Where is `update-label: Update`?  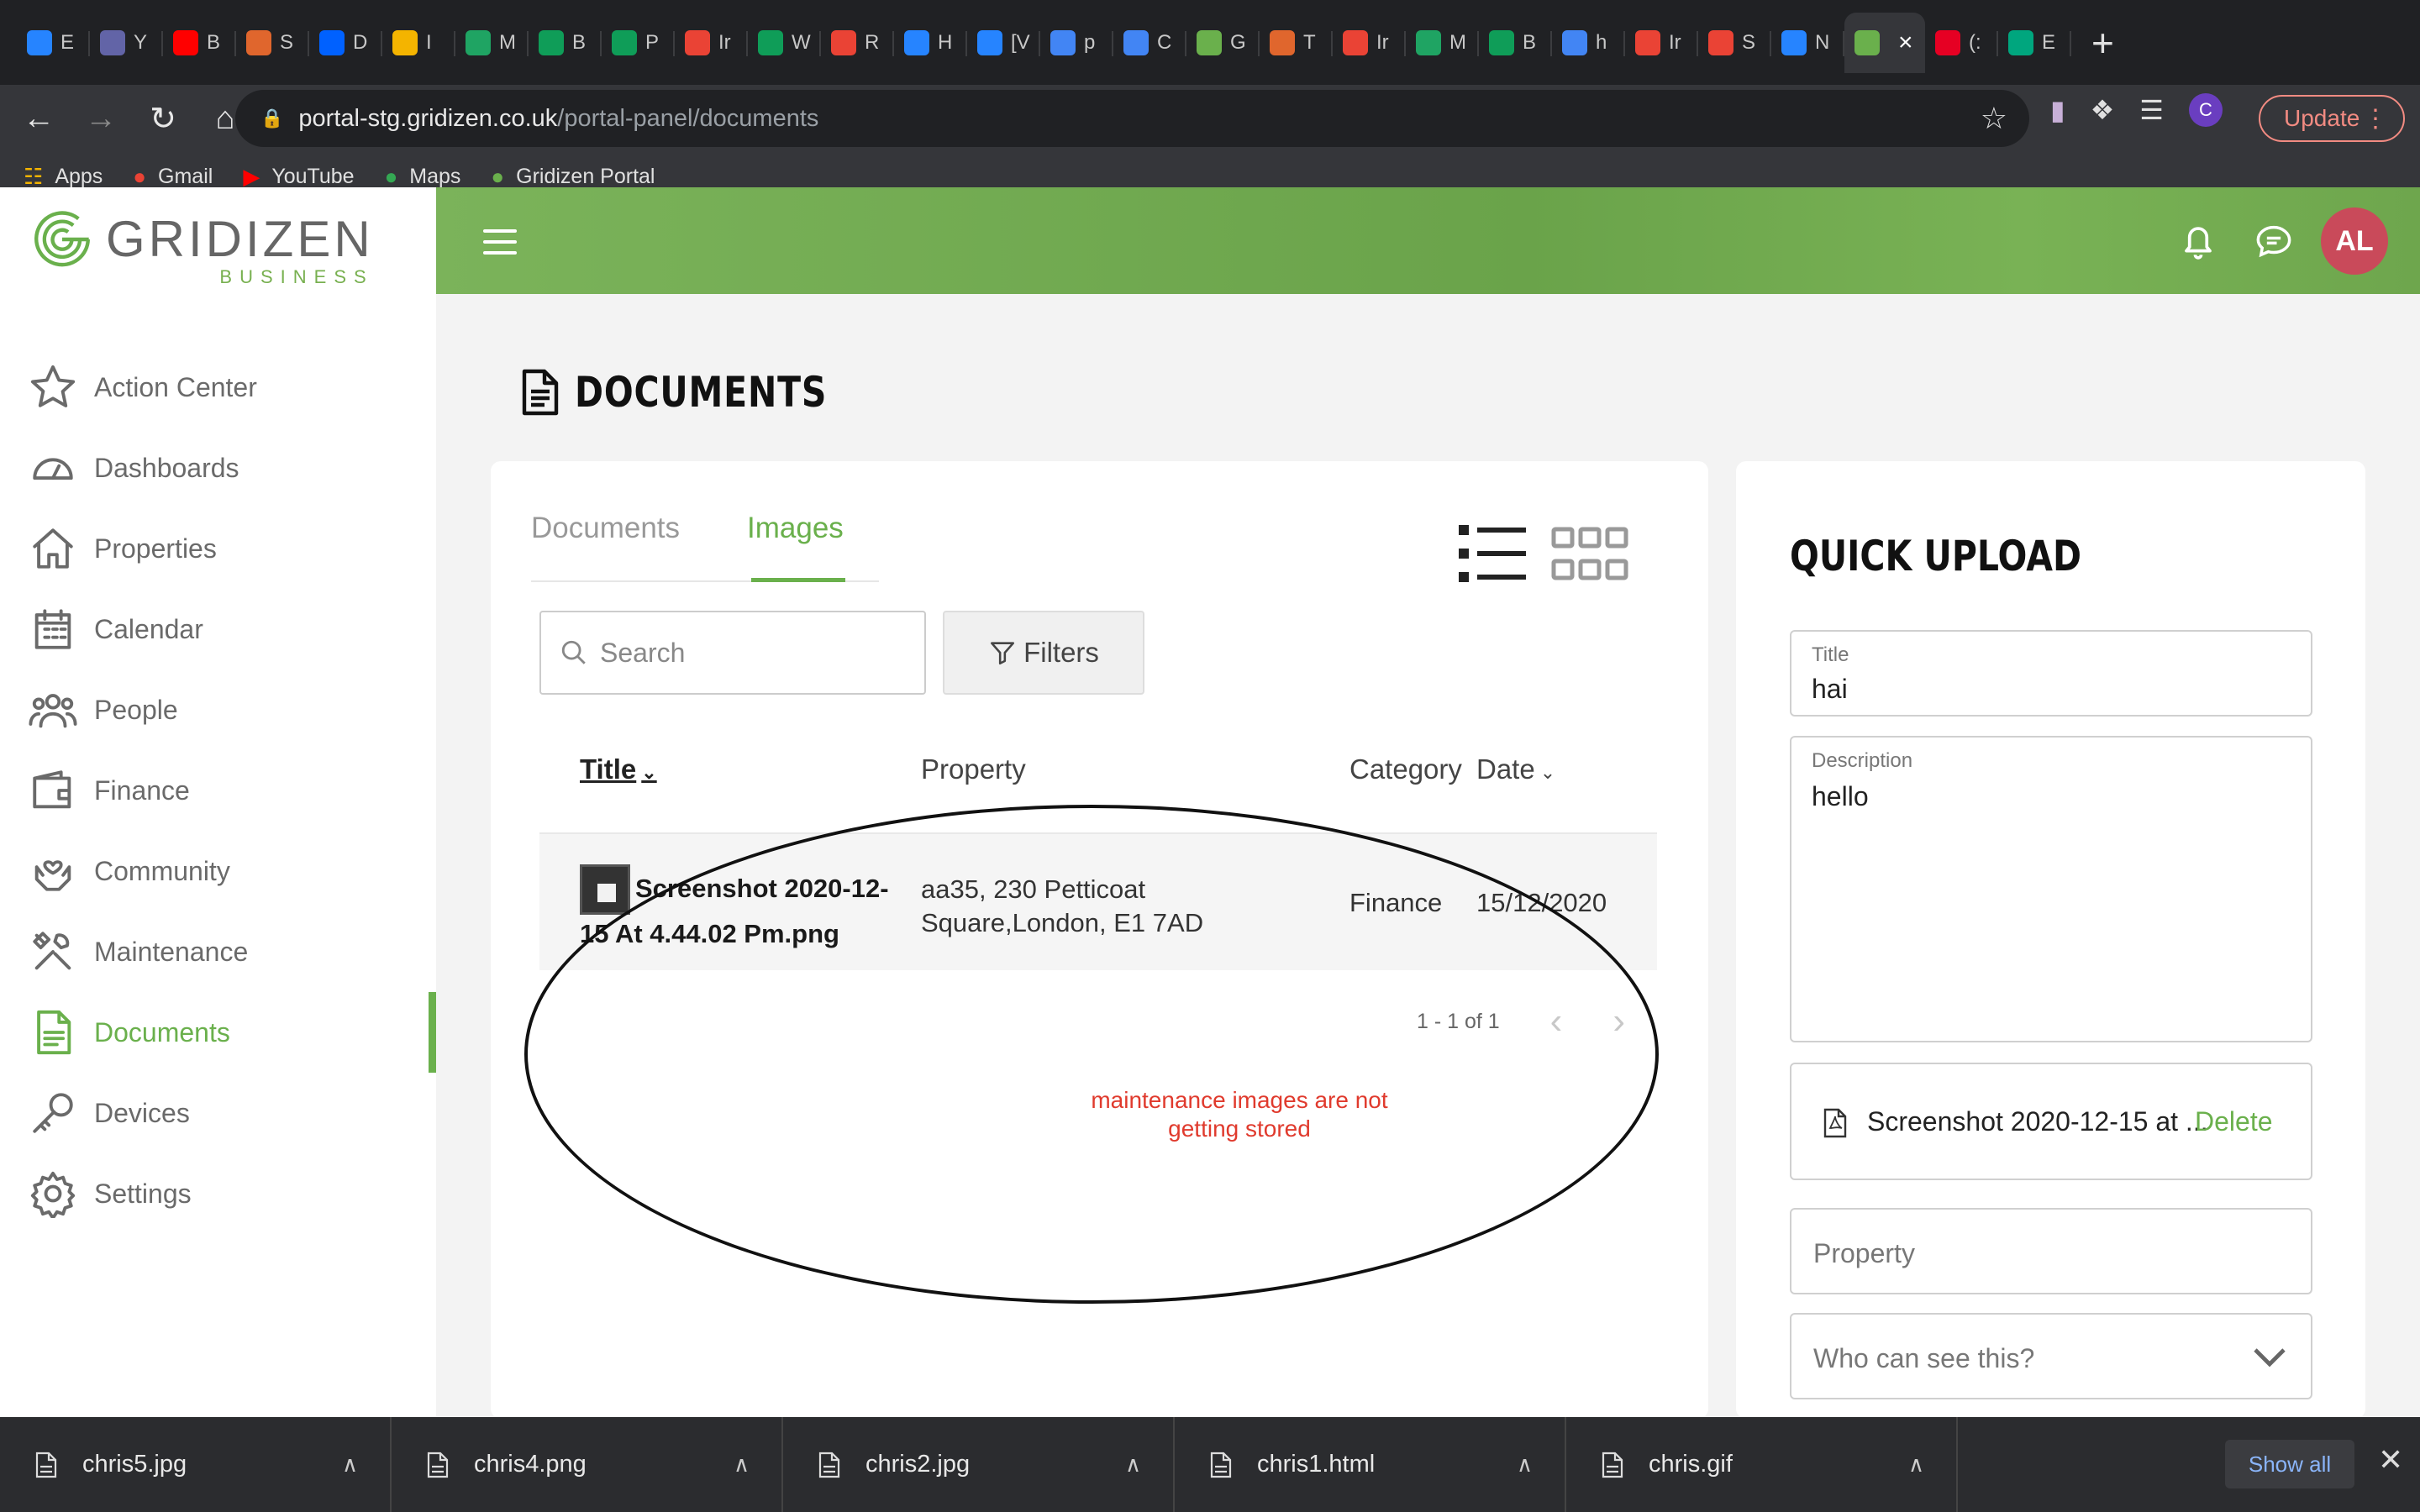 update-label: Update is located at coordinates (2322, 118).